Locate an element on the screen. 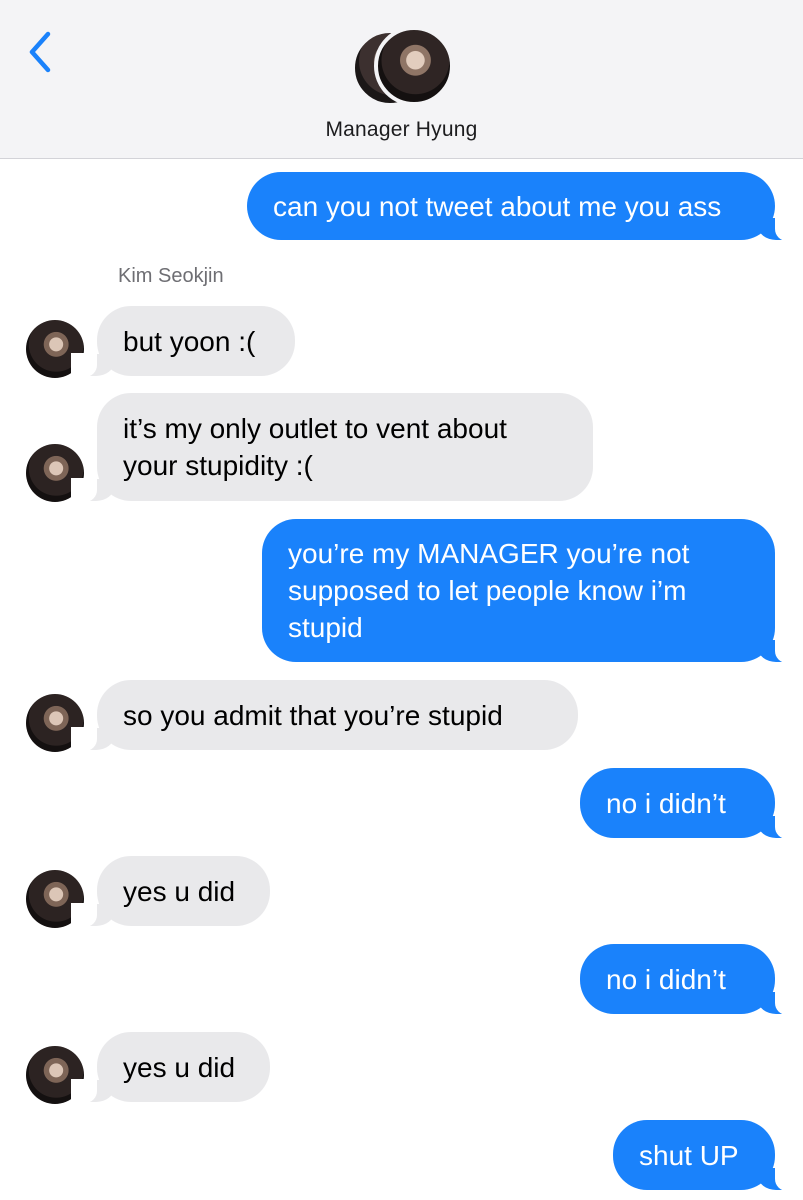 The width and height of the screenshot is (803, 1200). message-bubble-sent: shut UP is located at coordinates (707, 1155).